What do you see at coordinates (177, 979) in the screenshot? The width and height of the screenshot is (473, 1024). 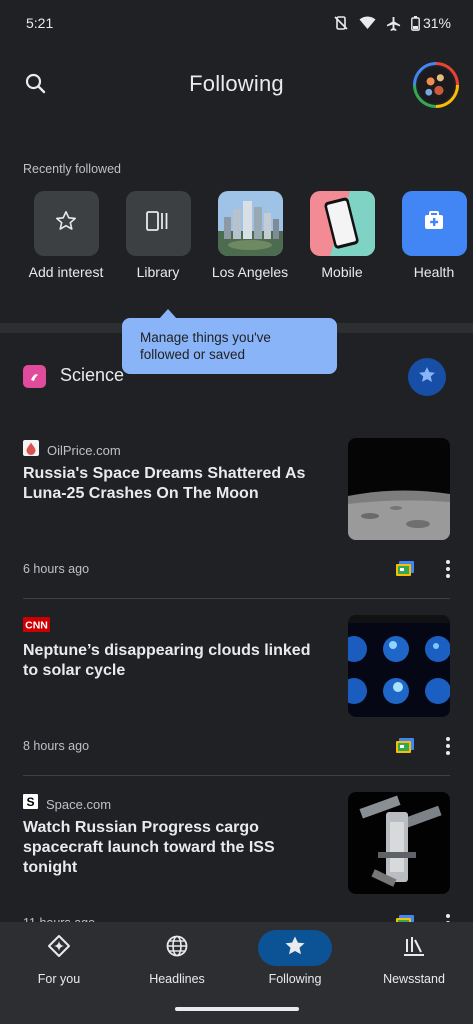 I see `nav-label: Headlines` at bounding box center [177, 979].